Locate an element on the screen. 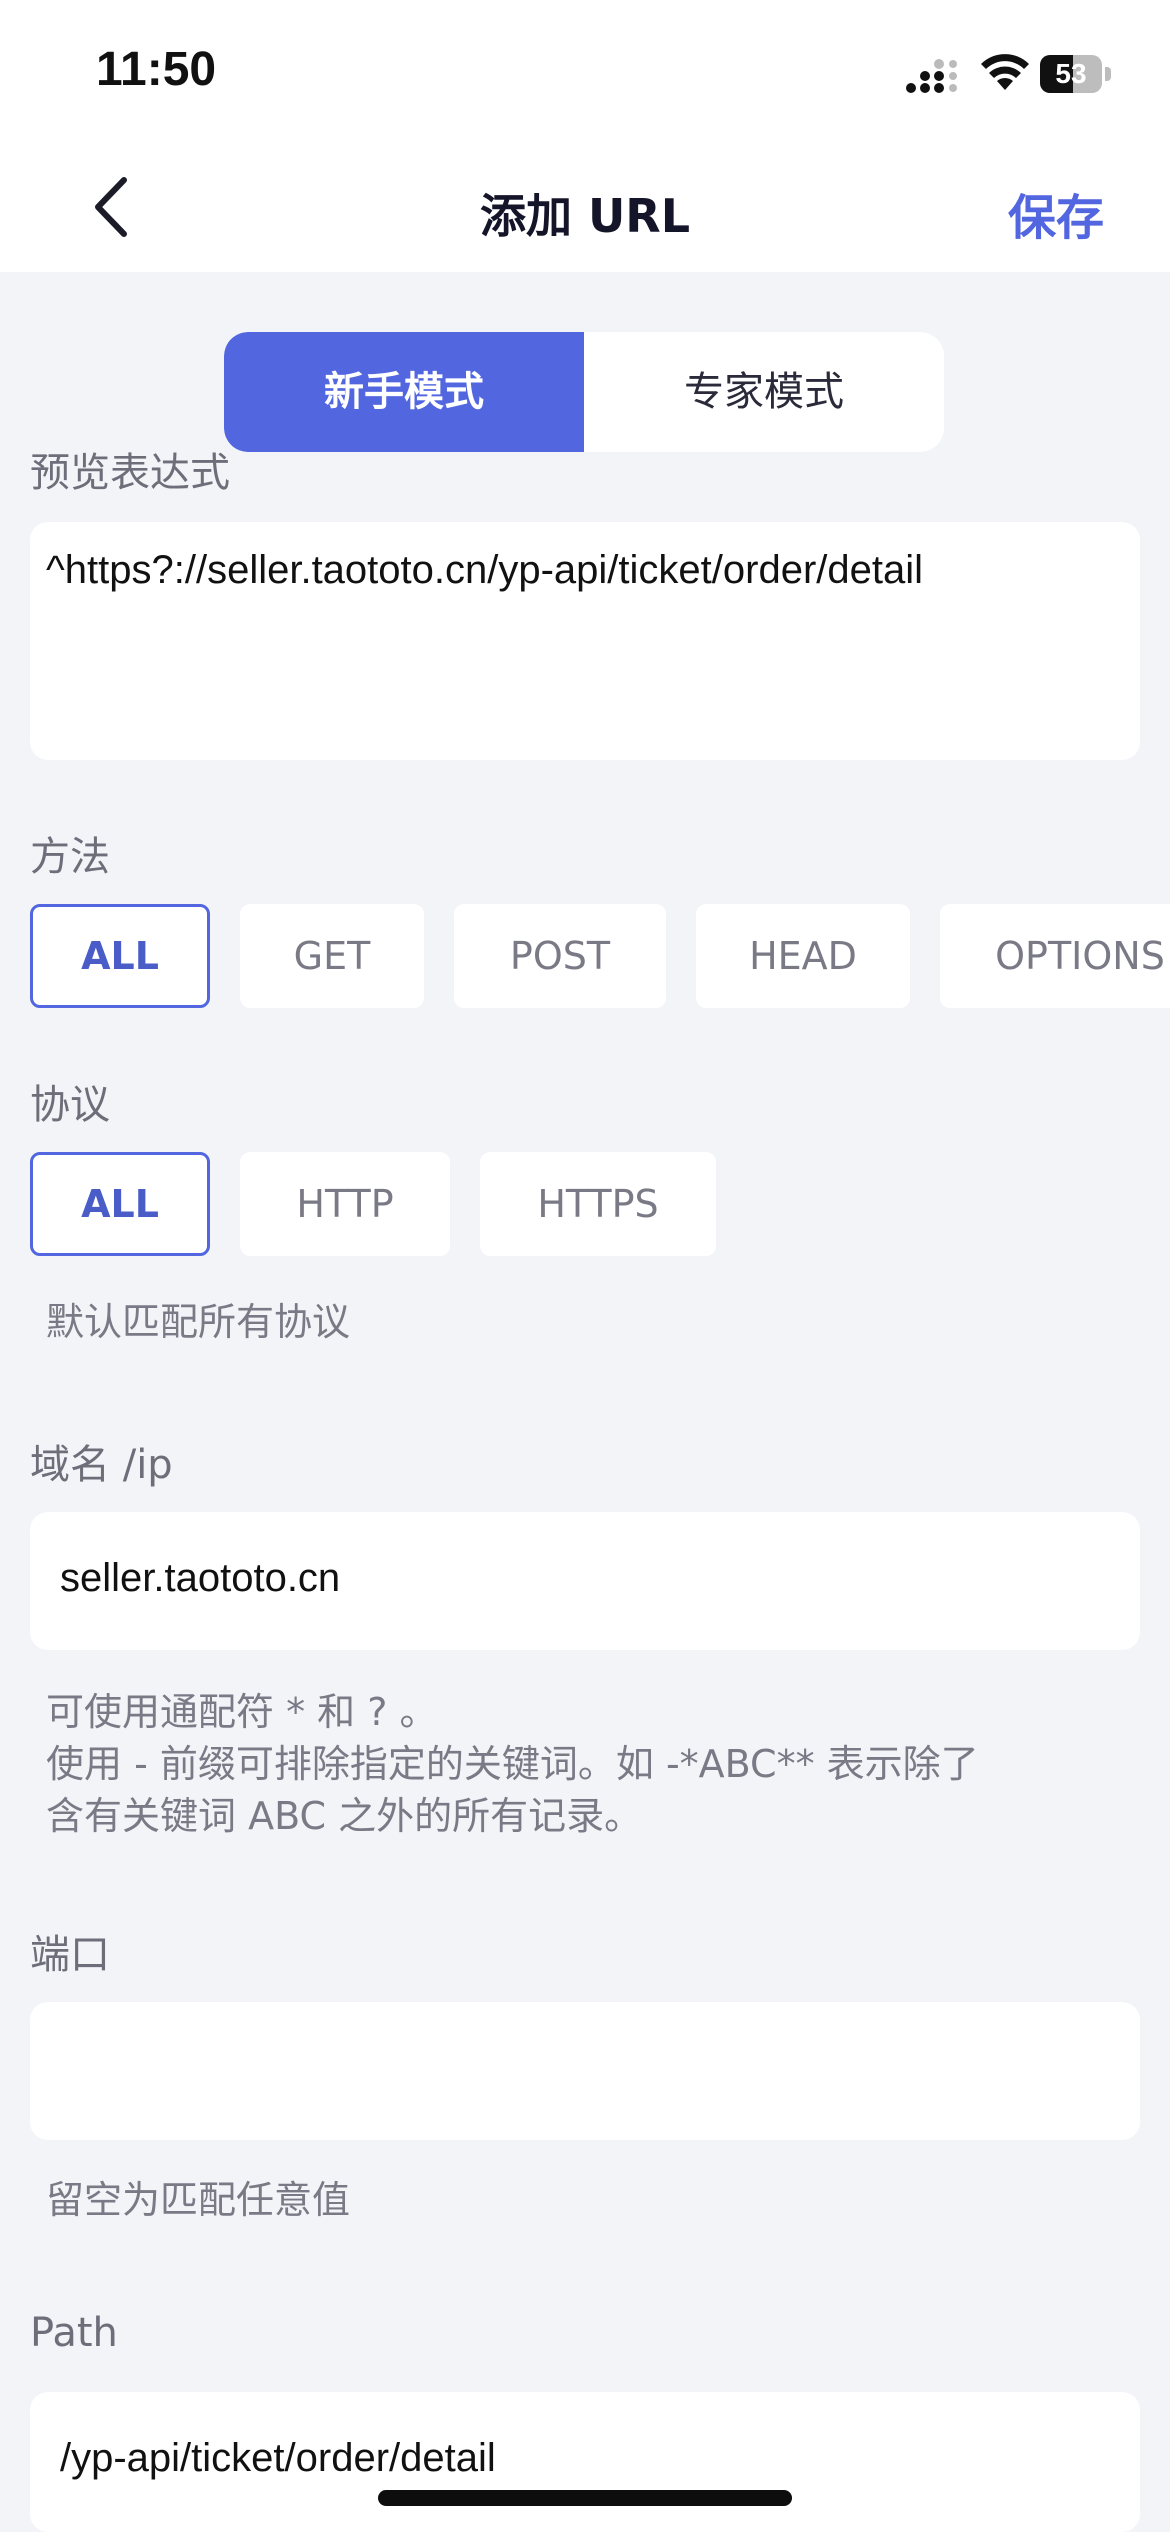 Image resolution: width=1170 pixels, height=2532 pixels. protocol-chip-https: HTTPS is located at coordinates (598, 1204).